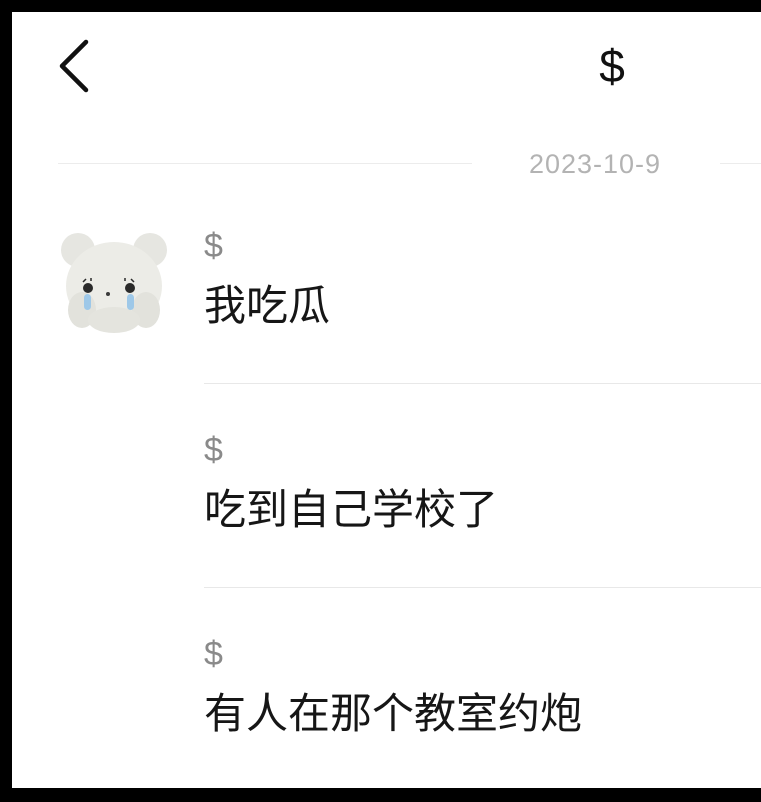  I want to click on message-item: $ 吃到自己学校了, so click(482, 509).